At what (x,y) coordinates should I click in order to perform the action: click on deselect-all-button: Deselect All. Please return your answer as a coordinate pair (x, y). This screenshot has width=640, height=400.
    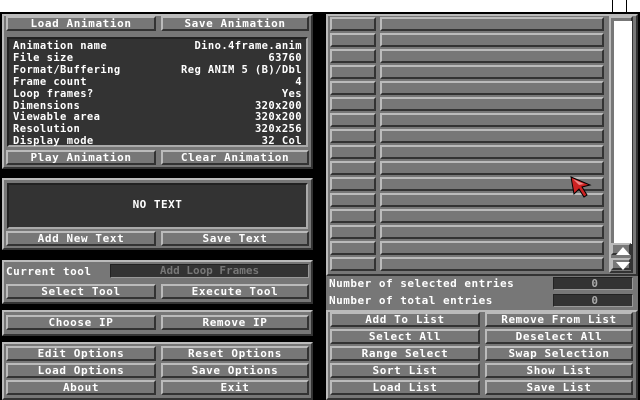
    Looking at the image, I should click on (559, 336).